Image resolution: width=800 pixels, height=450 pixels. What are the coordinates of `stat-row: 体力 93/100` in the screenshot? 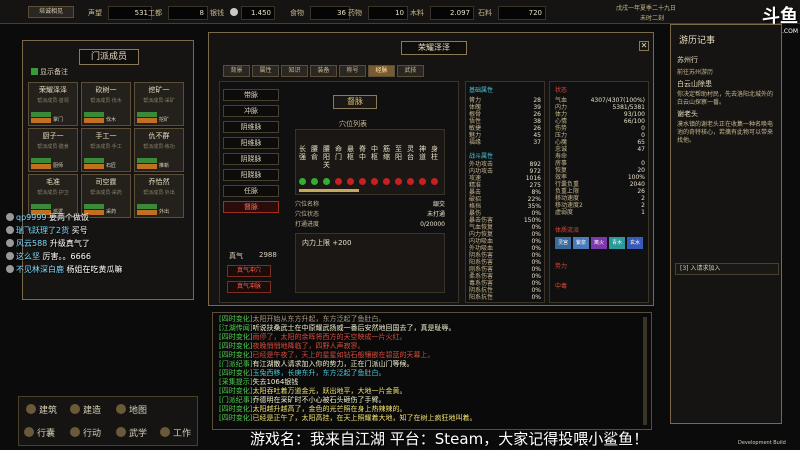 It's located at (600, 114).